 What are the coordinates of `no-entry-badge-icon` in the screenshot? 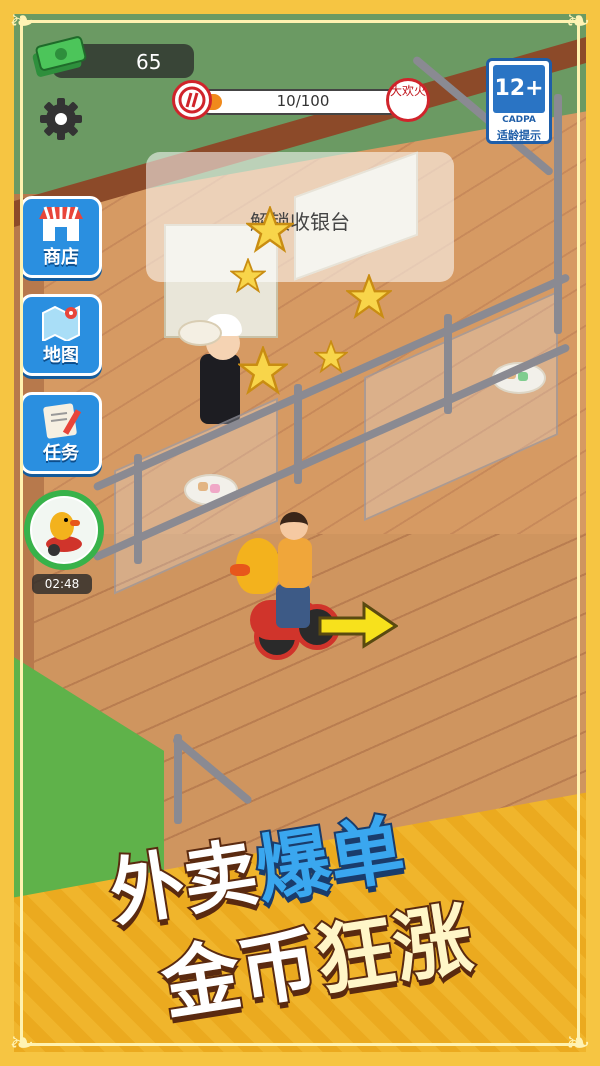 It's located at (192, 100).